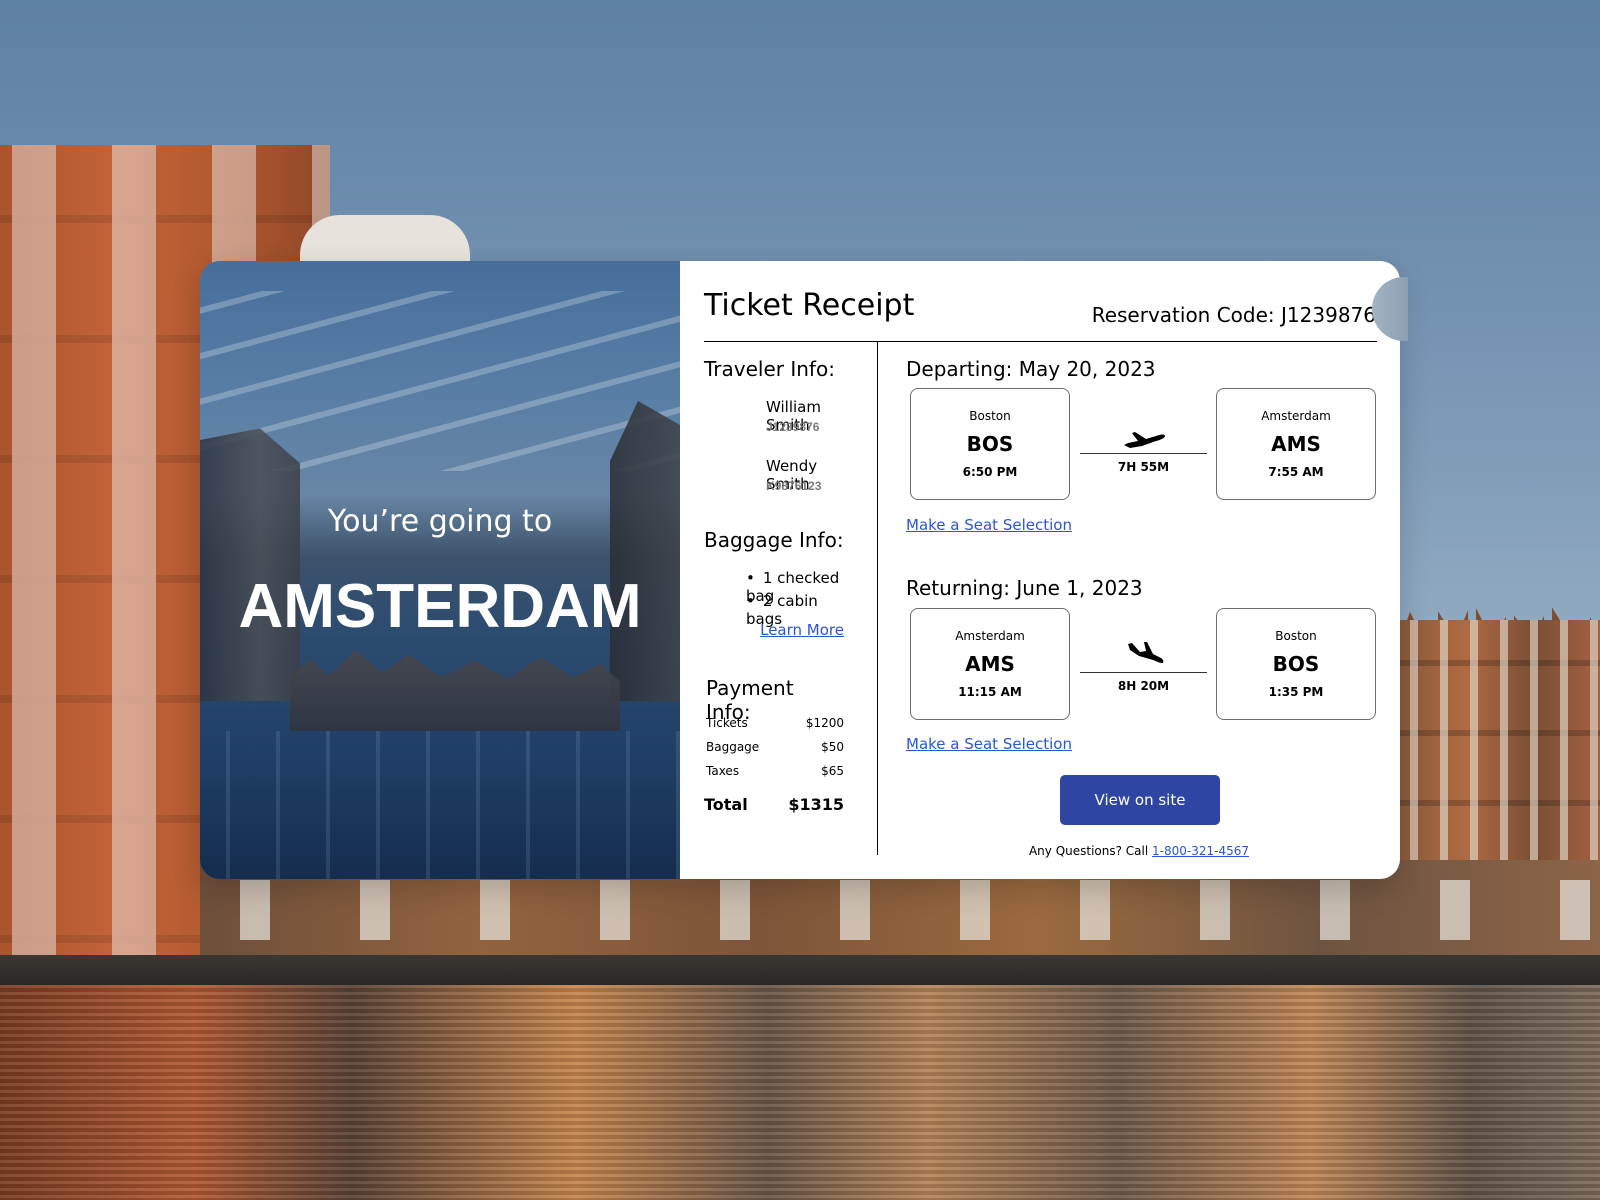 The image size is (1600, 1200). What do you see at coordinates (775, 771) in the screenshot?
I see `payment-row: Taxes $65` at bounding box center [775, 771].